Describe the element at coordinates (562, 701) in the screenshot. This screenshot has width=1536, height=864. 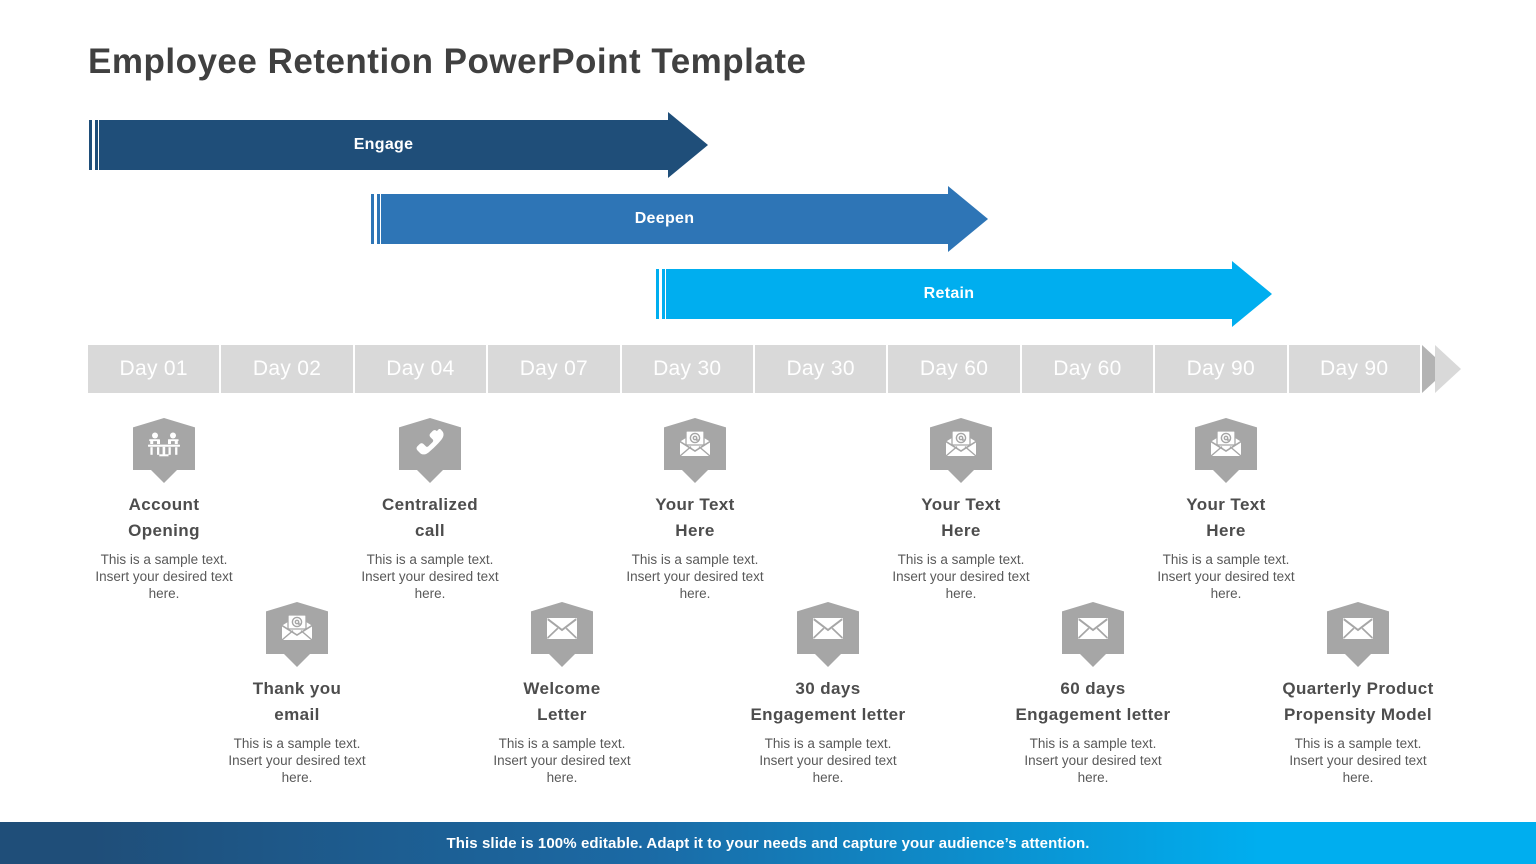
I see `milestone-title: Welcome Letter` at that location.